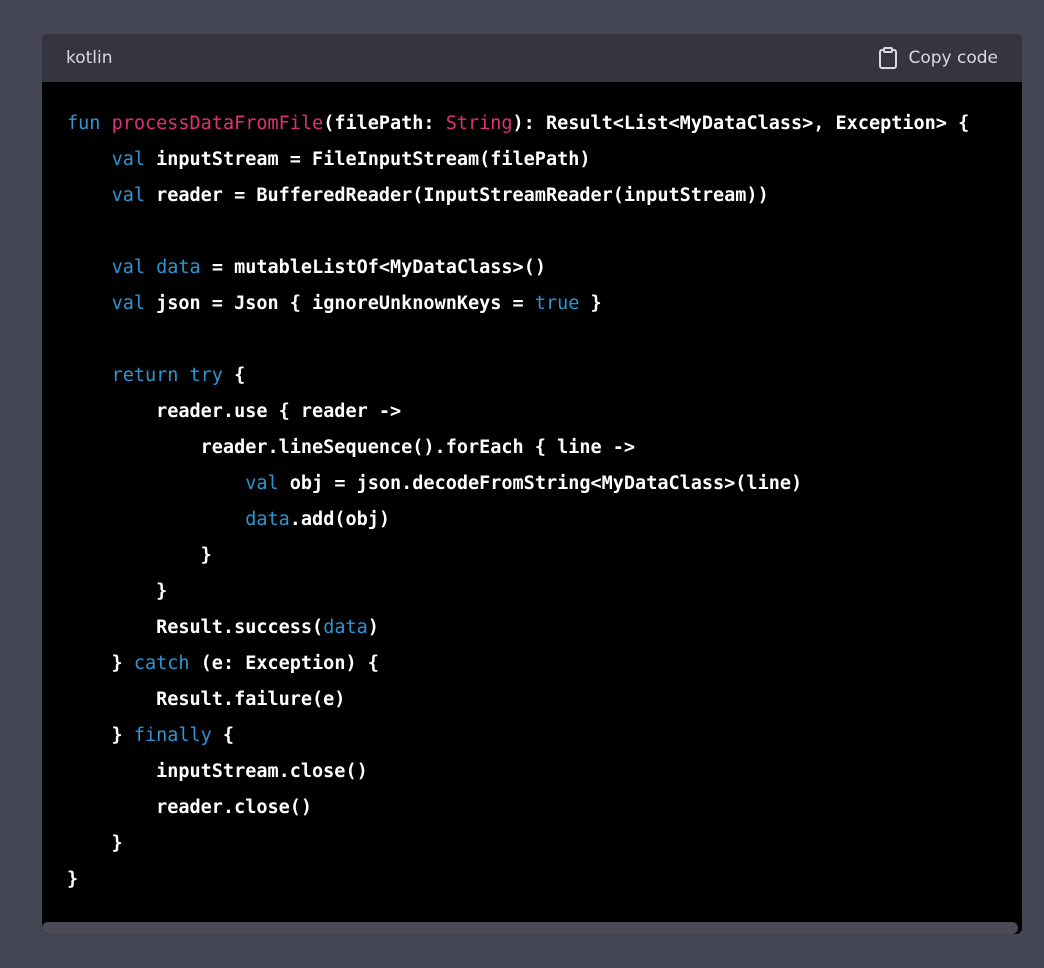 The width and height of the screenshot is (1044, 968). Describe the element at coordinates (217, 123) in the screenshot. I see `code-identifier: processDataFromFile` at that location.